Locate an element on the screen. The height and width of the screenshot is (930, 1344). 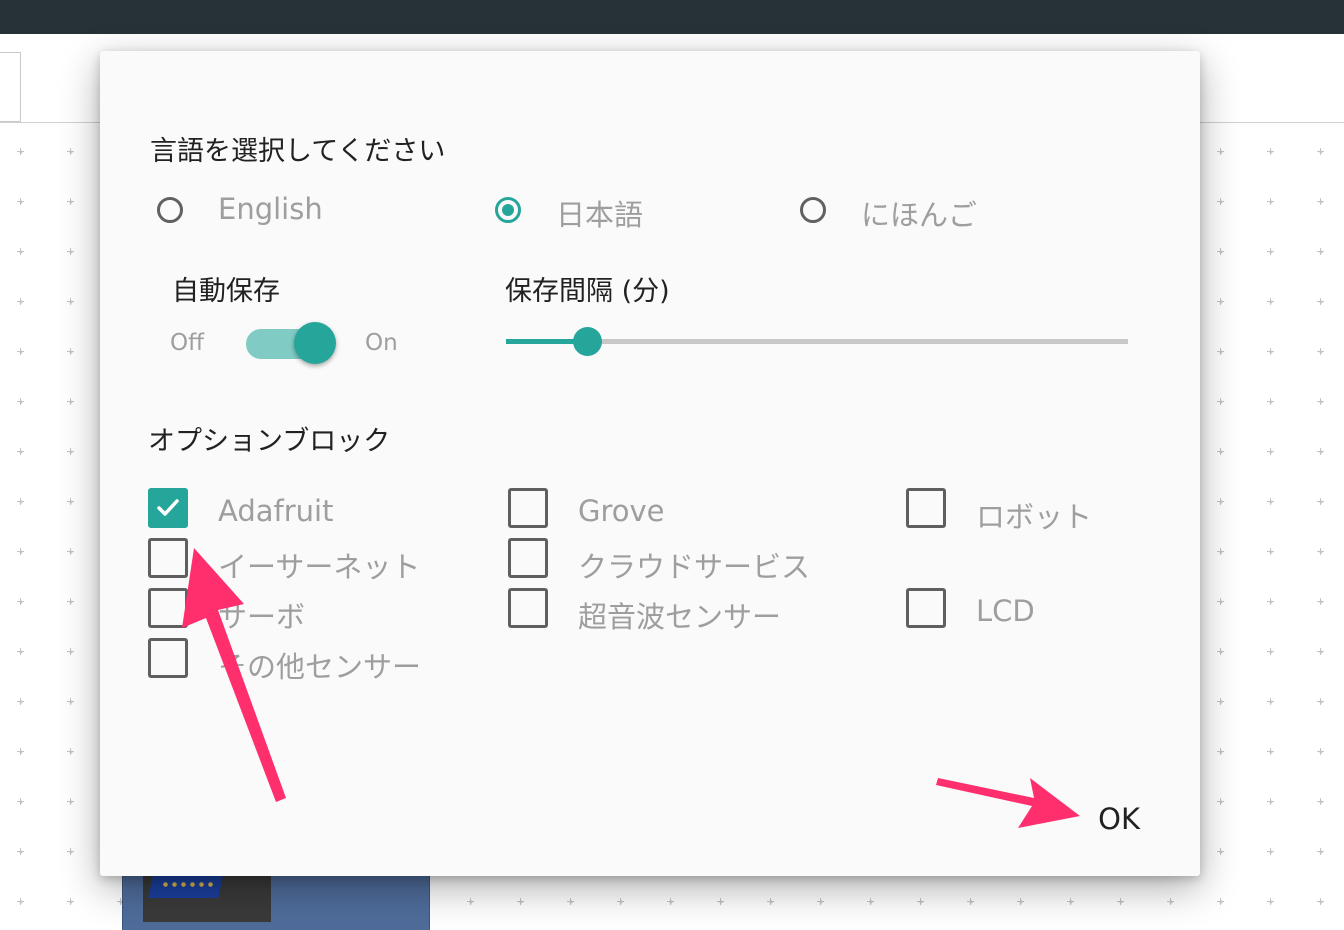
checkbox-grove is located at coordinates (528, 508).